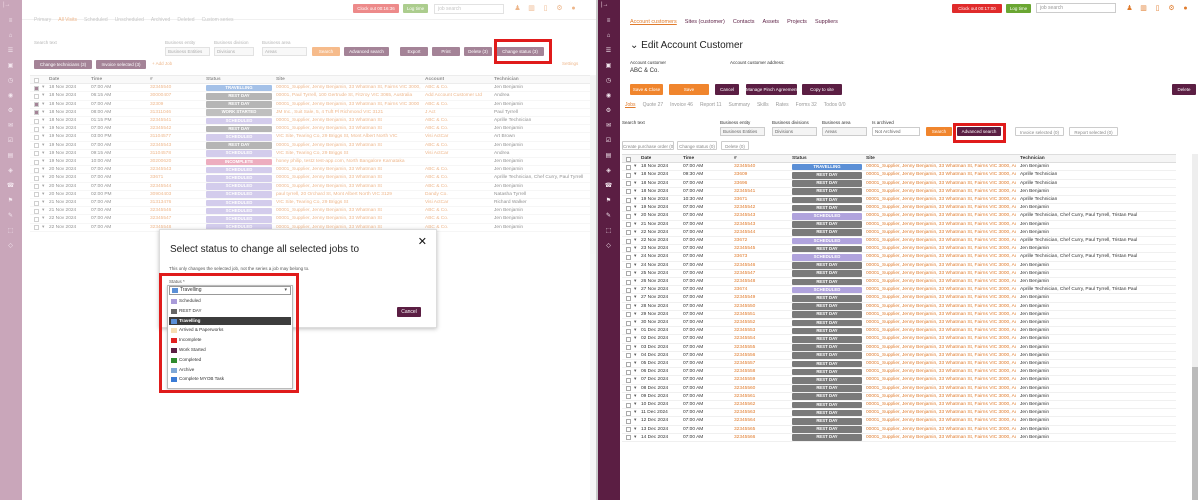  Describe the element at coordinates (457, 113) in the screenshot. I see `row-account-link: J Act` at that location.